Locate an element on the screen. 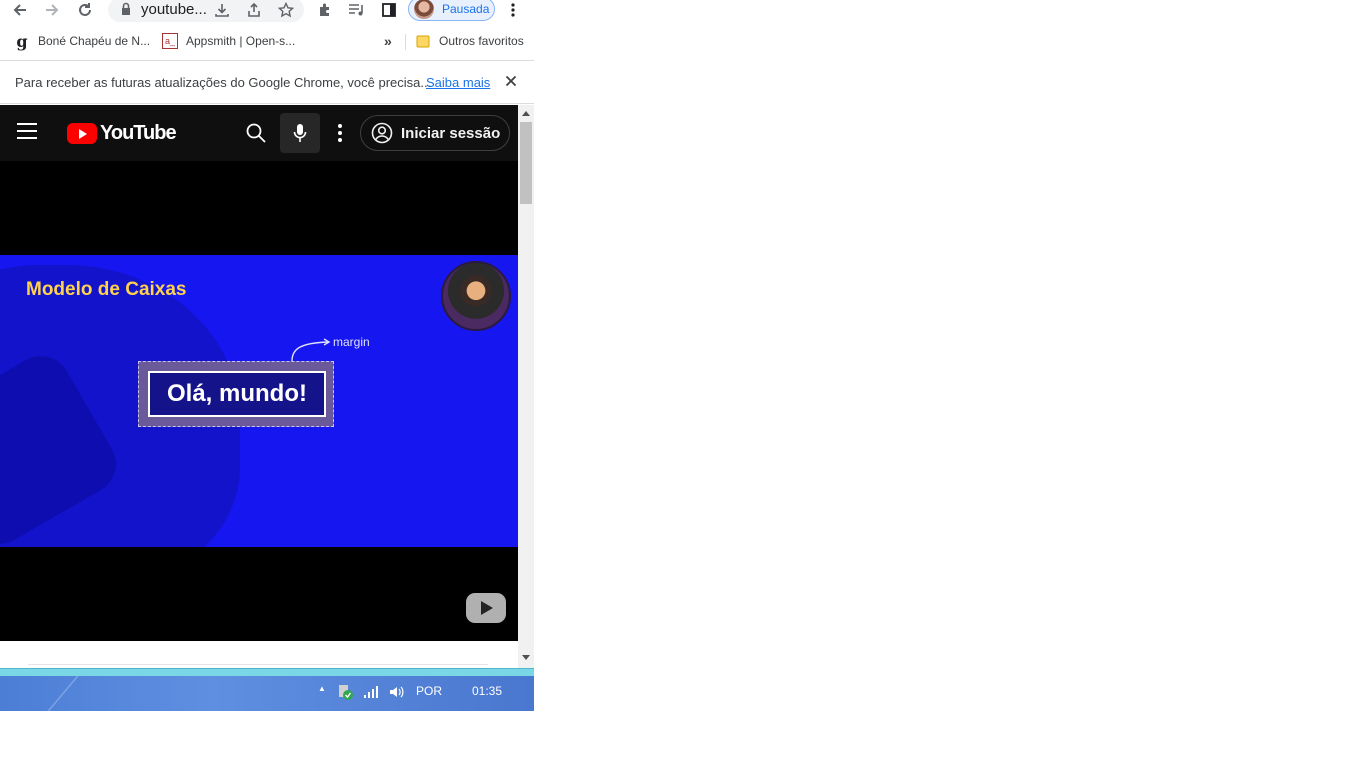 Image resolution: width=1366 pixels, height=768 pixels. star-icon is located at coordinates (286, 10).